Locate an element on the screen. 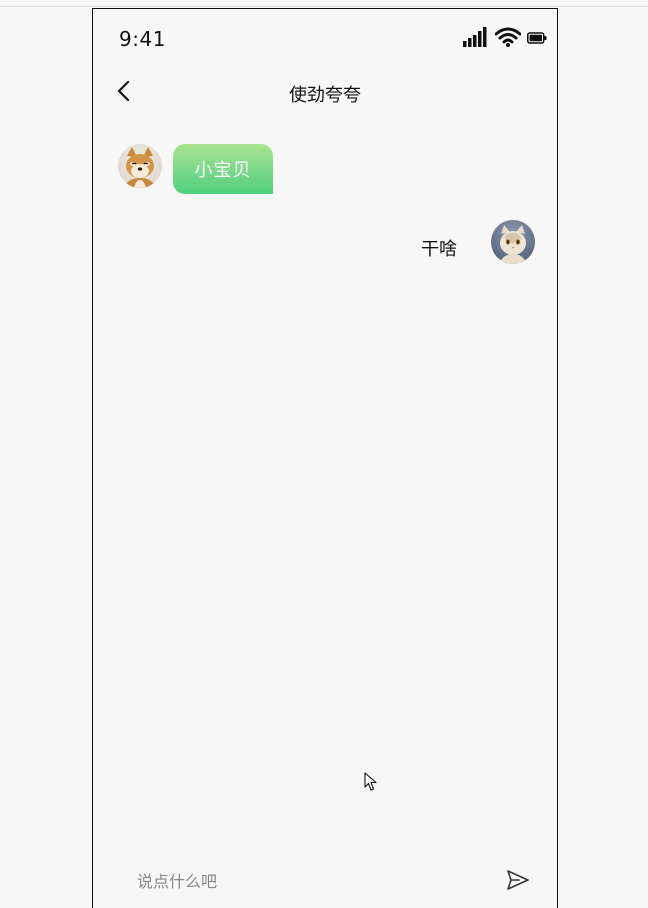 The image size is (648, 908). message-input-bar is located at coordinates (325, 881).